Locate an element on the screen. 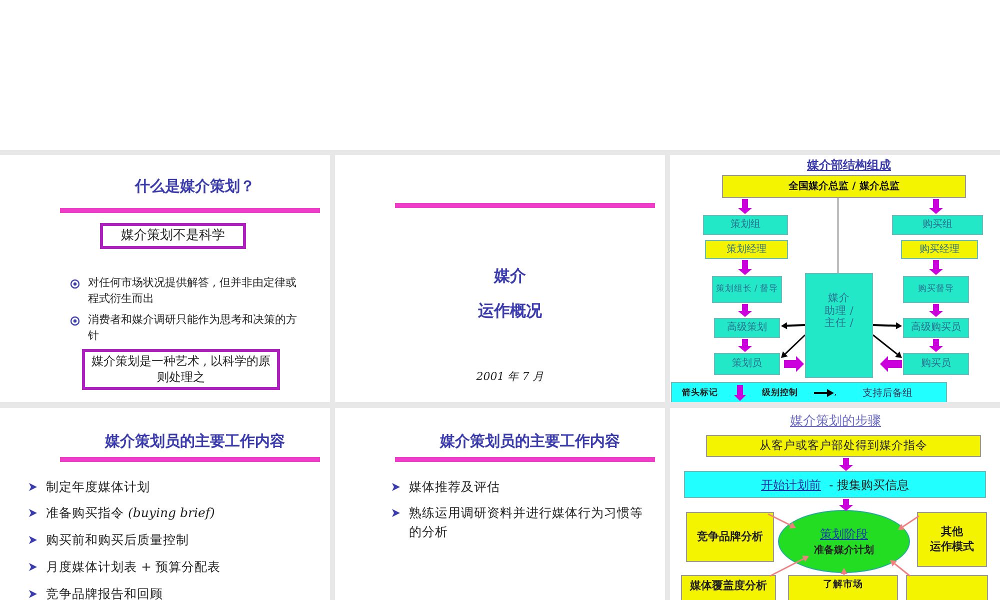  bullet-text: 媒体推荐及评估 is located at coordinates (454, 487).